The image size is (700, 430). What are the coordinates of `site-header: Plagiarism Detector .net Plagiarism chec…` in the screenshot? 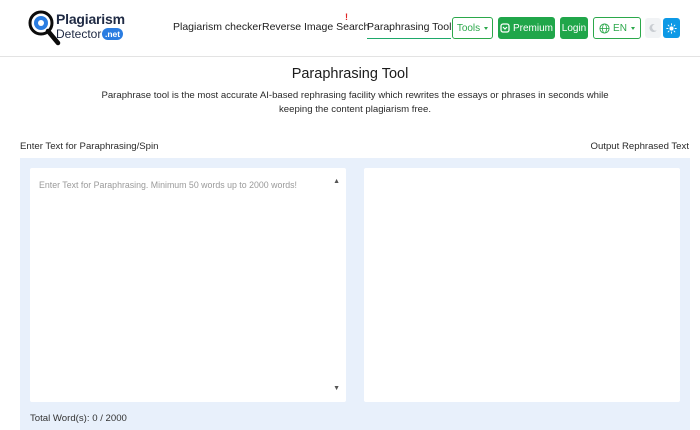 It's located at (350, 28).